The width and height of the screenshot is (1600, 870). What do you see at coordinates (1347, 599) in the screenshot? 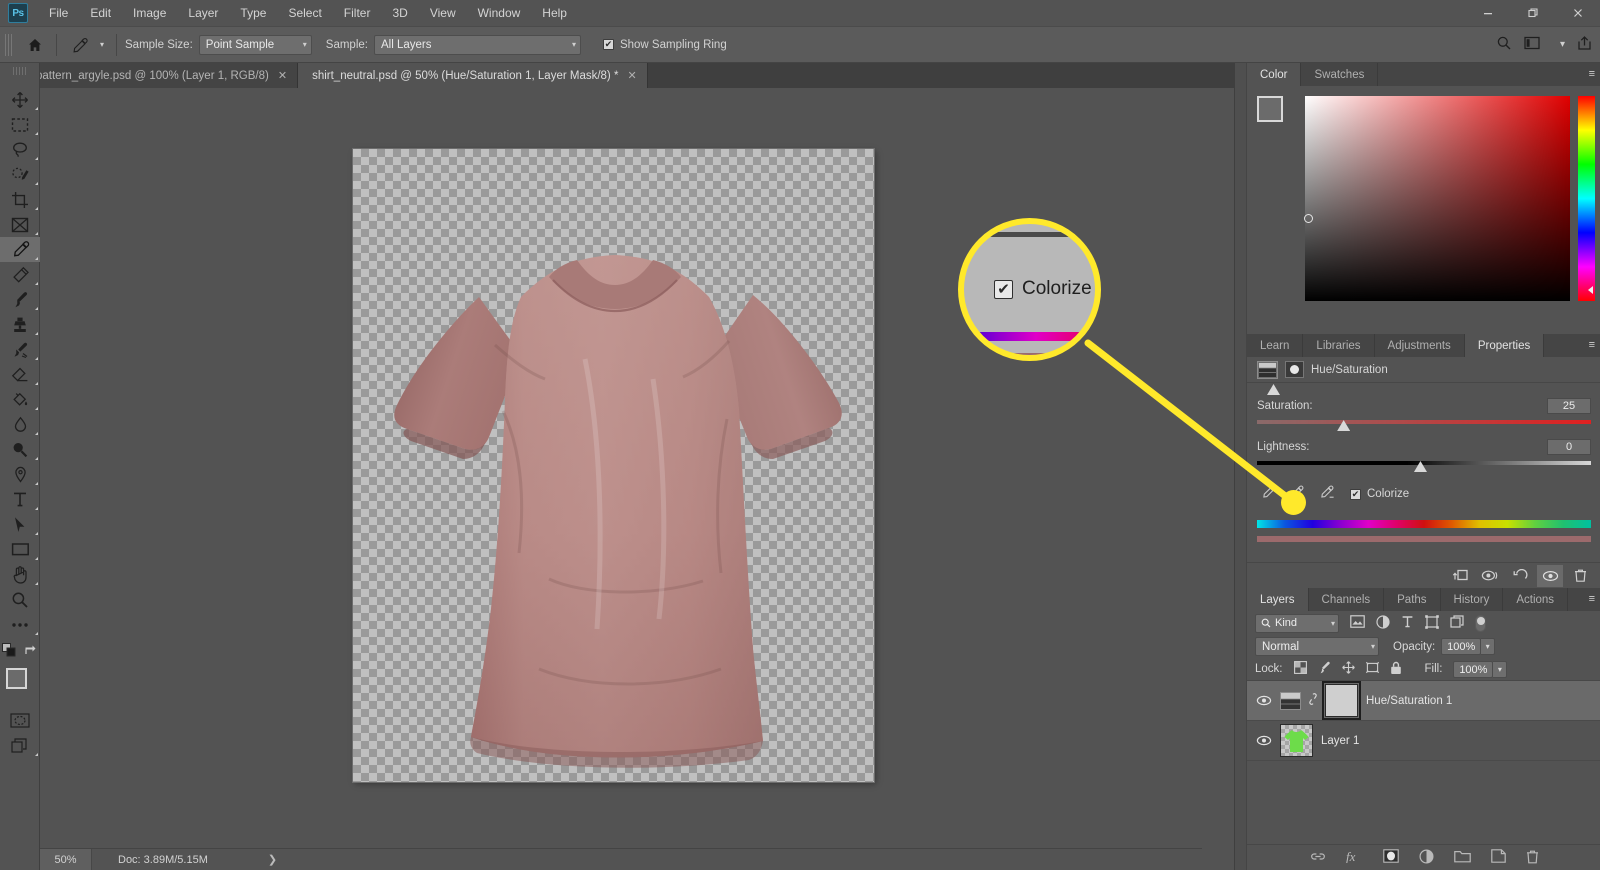
I see `tab-channels: Channels` at bounding box center [1347, 599].